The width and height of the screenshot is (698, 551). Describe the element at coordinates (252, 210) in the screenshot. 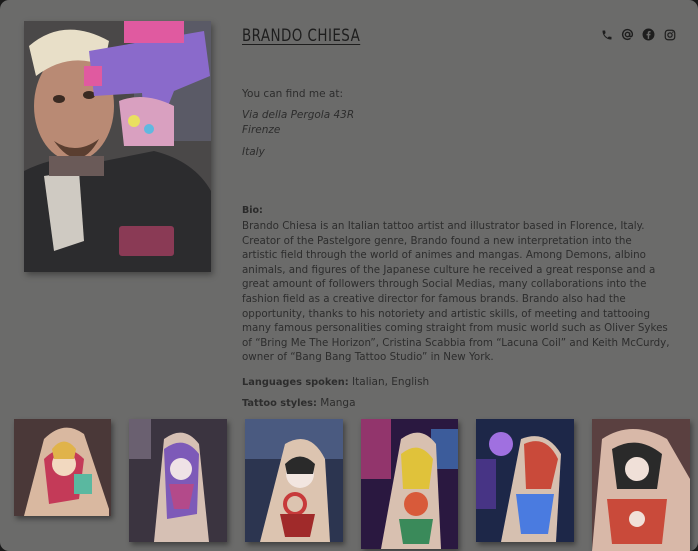

I see `bio-label: Bio:` at that location.